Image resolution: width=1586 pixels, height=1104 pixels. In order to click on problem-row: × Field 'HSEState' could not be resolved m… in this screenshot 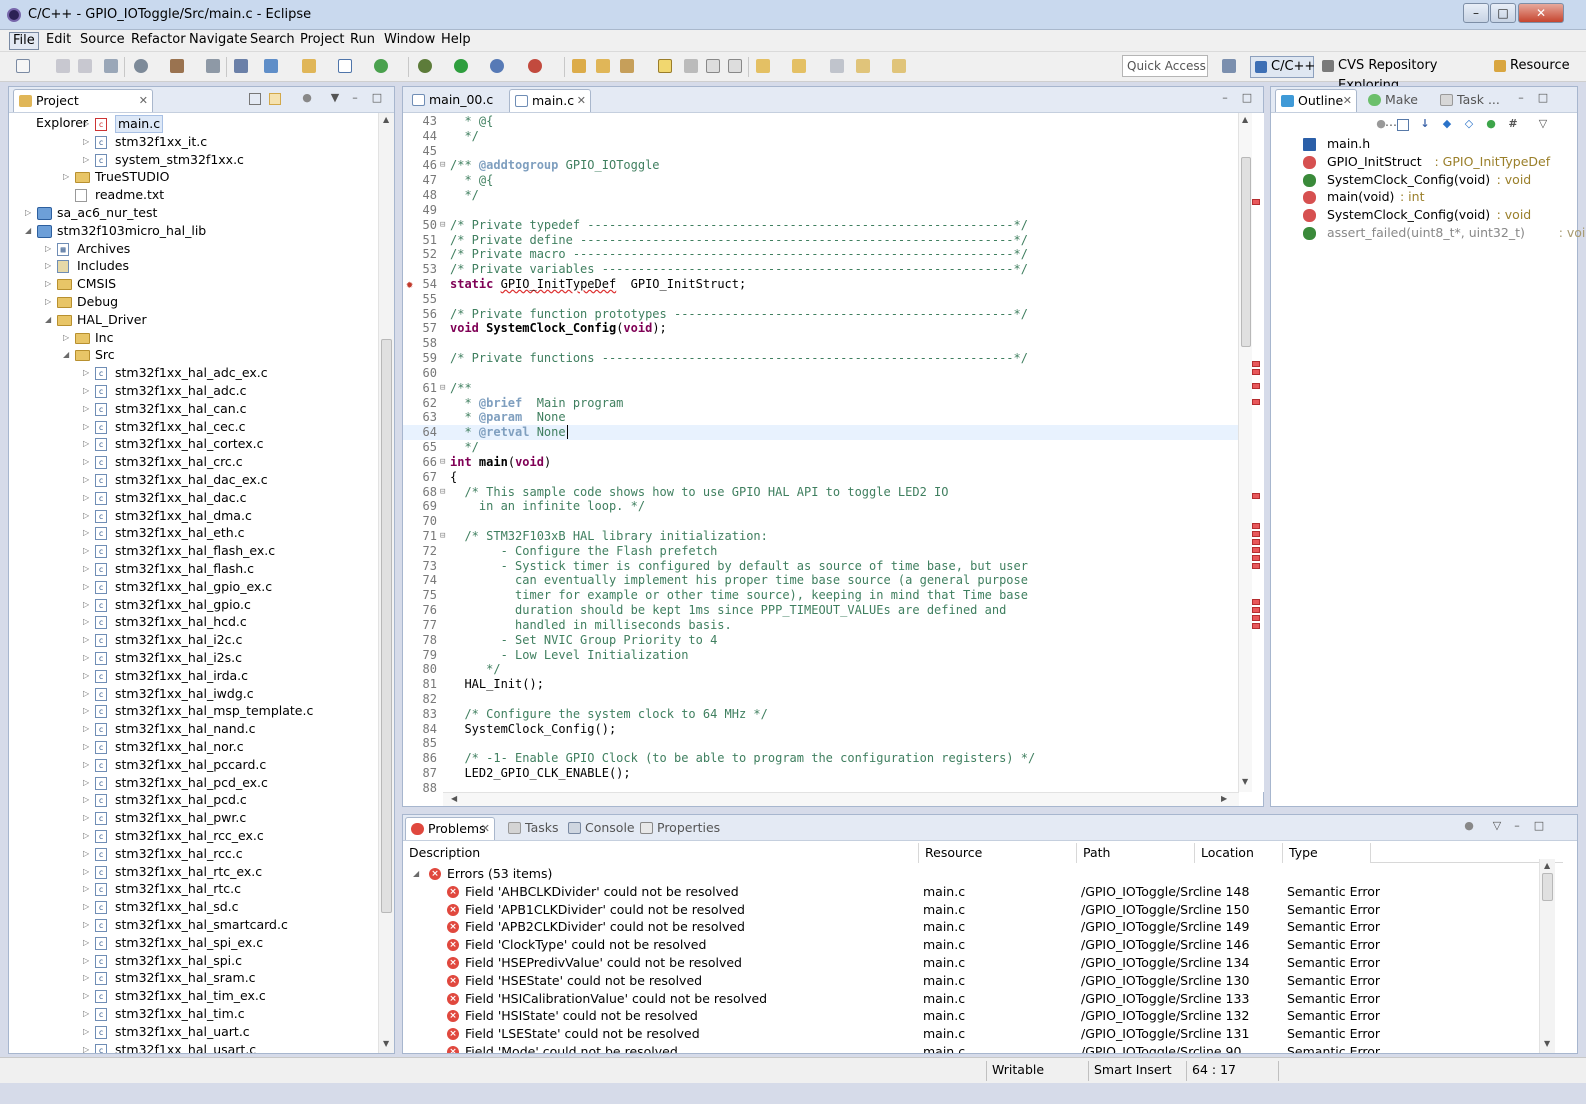, I will do `click(971, 981)`.